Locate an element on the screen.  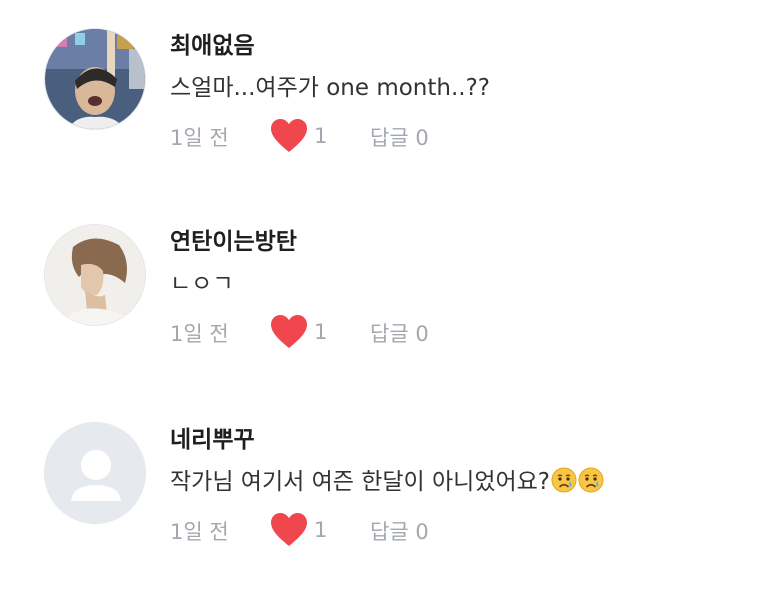
comment-text: 작가님 여기서 여즌 한달이 아니었어요? is located at coordinates (387, 479).